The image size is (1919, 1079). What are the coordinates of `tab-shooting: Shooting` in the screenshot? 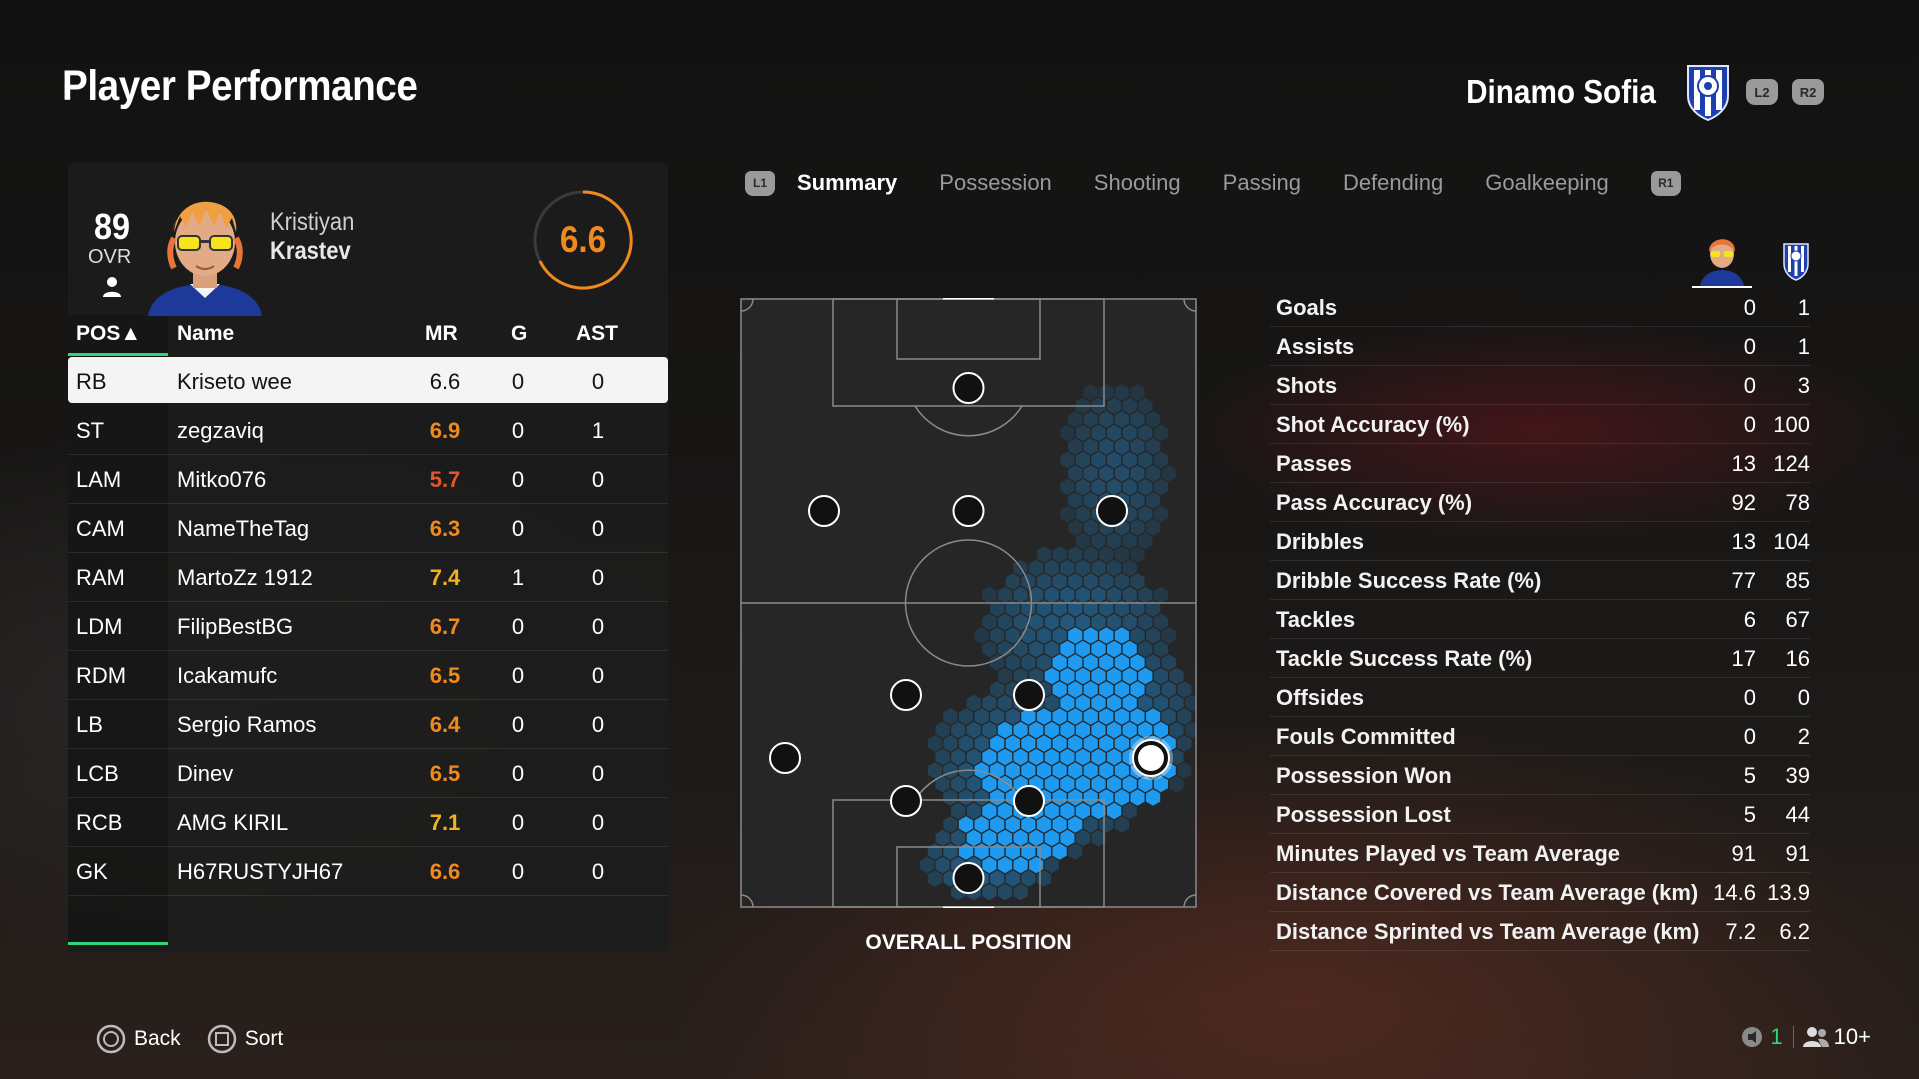 It's located at (1137, 183).